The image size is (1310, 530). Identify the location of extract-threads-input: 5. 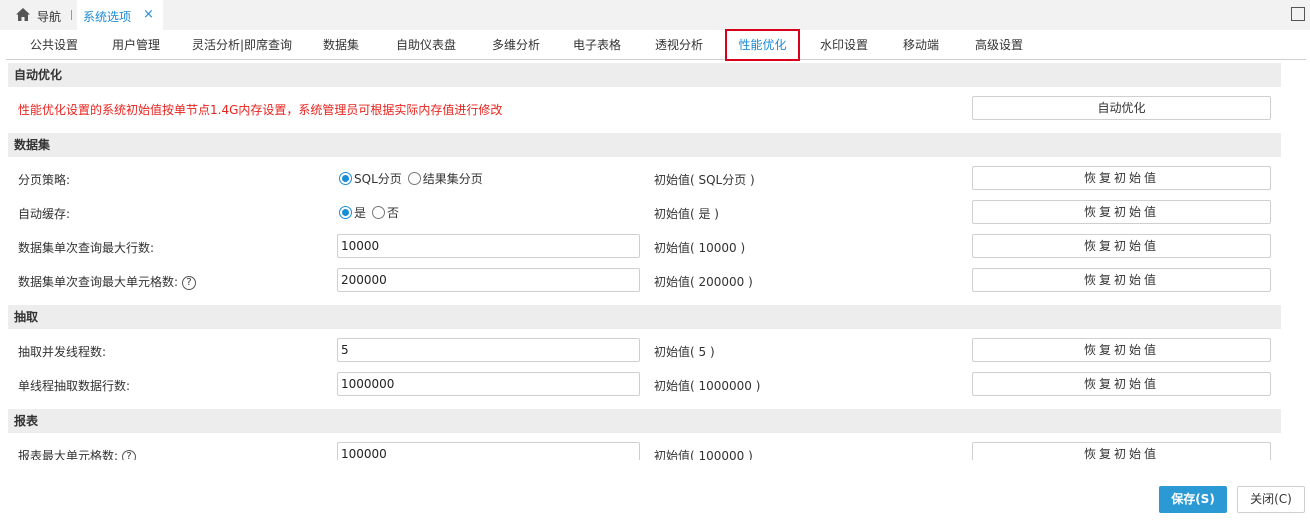
(488, 350).